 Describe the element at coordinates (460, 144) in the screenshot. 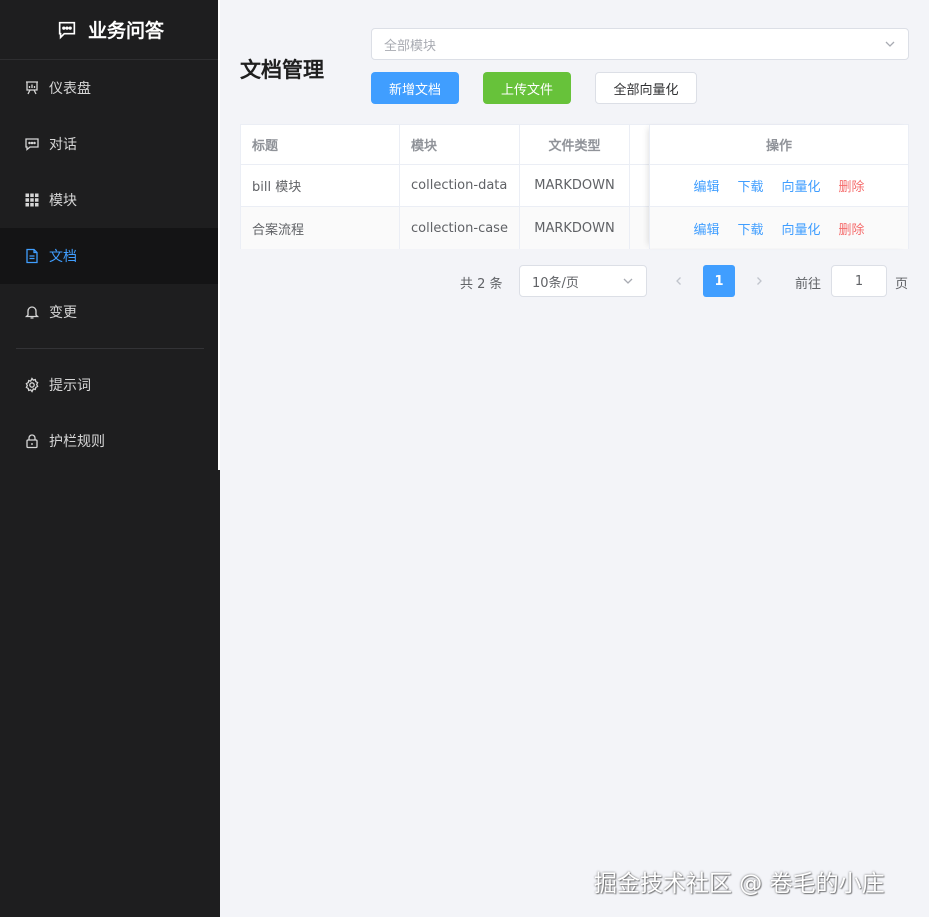

I see `column-header-module: 模块` at that location.